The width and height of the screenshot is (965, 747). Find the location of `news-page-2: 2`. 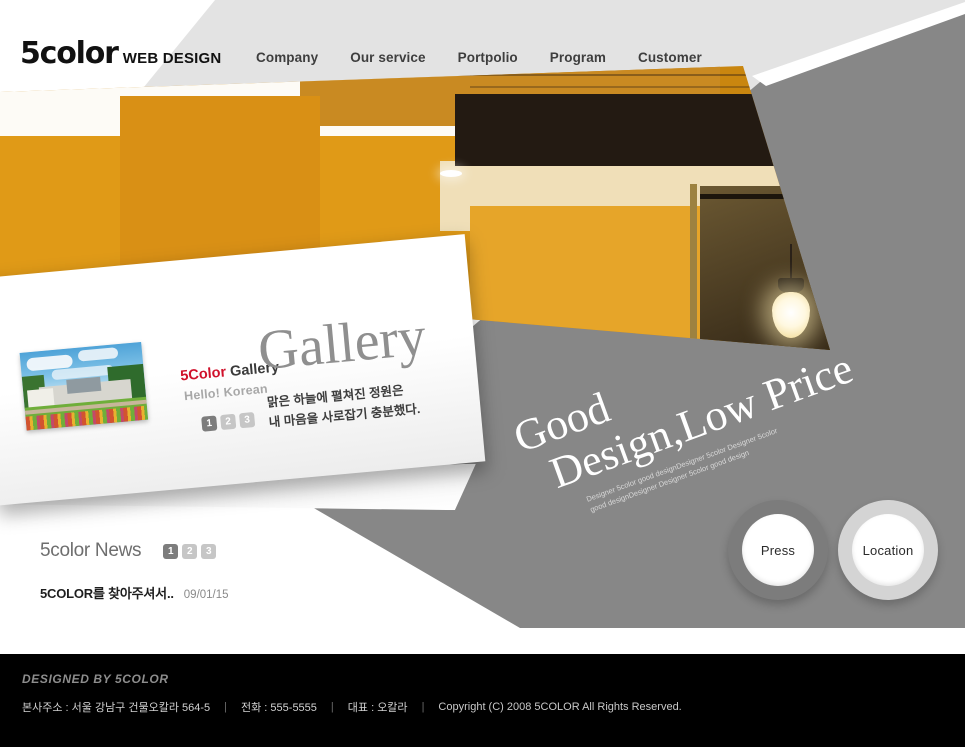

news-page-2: 2 is located at coordinates (190, 551).